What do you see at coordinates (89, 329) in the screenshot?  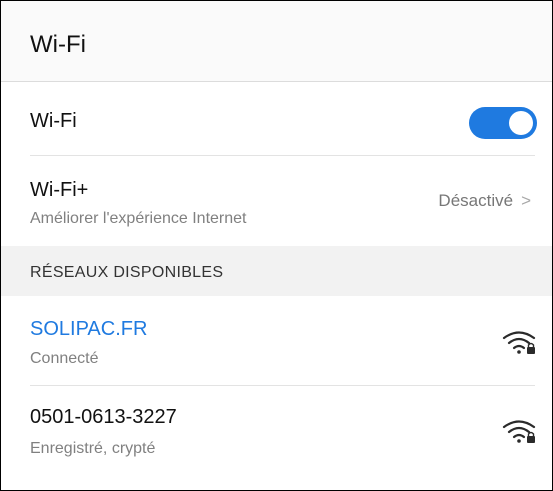 I see `network-name: SOLIPAC.FR` at bounding box center [89, 329].